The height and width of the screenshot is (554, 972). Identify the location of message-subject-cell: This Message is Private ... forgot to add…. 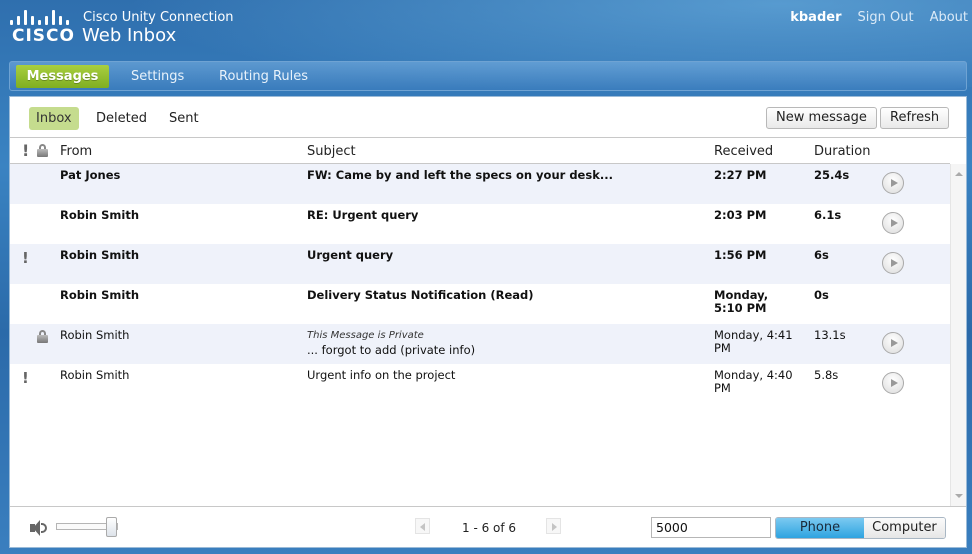
(507, 343).